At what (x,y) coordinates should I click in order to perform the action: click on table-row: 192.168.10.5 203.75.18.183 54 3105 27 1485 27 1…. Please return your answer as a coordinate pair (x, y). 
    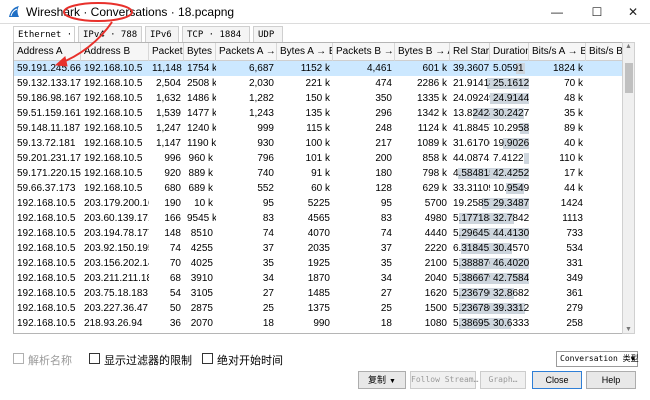
    Looking at the image, I should click on (324, 293).